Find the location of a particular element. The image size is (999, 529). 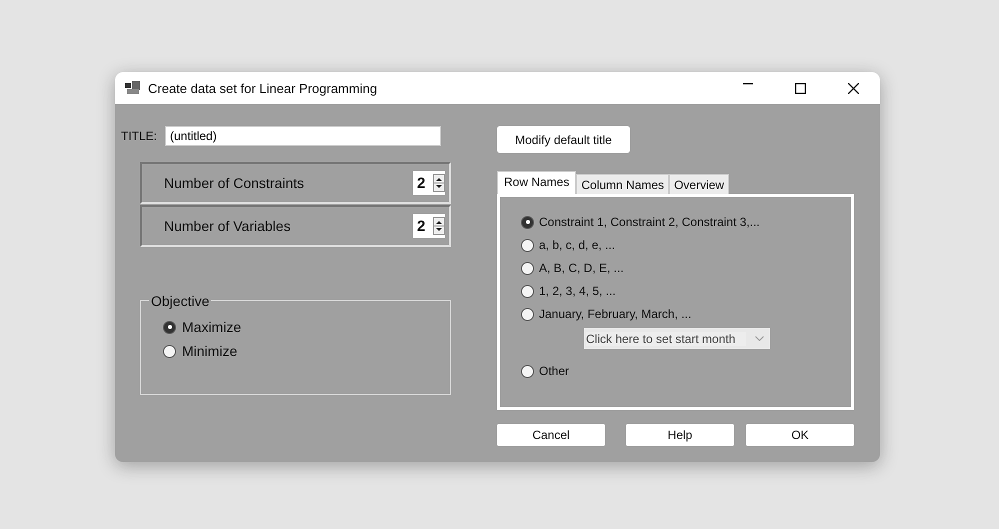

count-label: Number of Variables is located at coordinates (227, 226).